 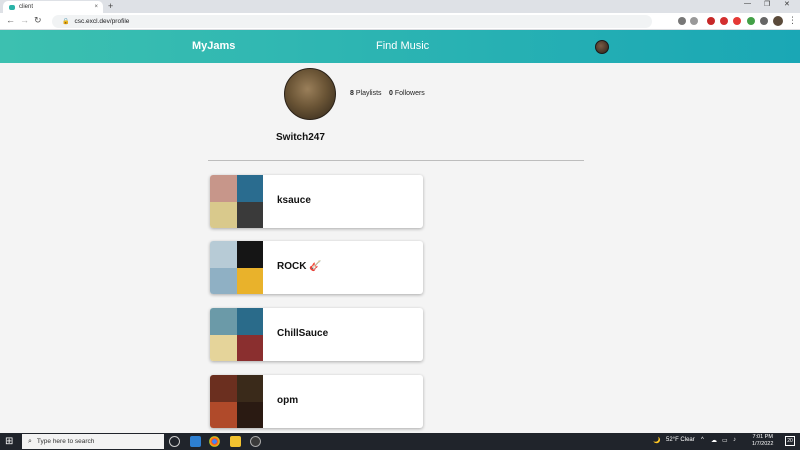 I want to click on playlist-title: ROCK 🎸, so click(x=299, y=266).